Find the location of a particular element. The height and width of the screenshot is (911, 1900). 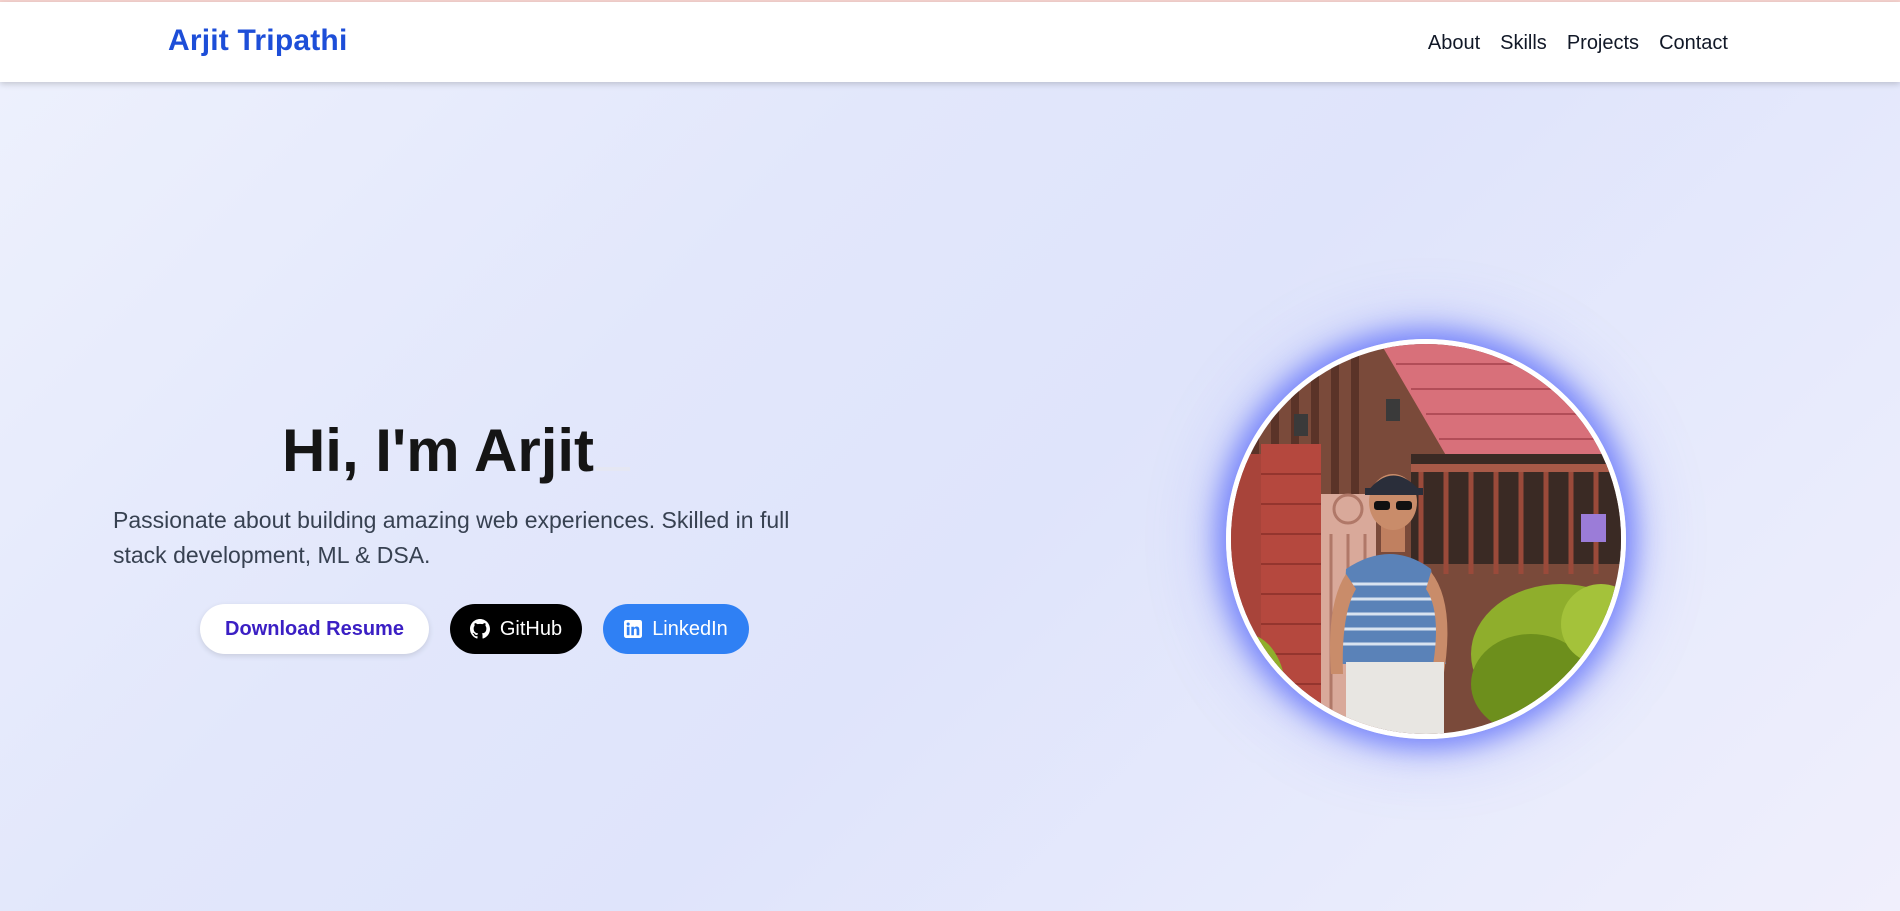

main-nav: About Skills Projects Contact is located at coordinates (1578, 43).